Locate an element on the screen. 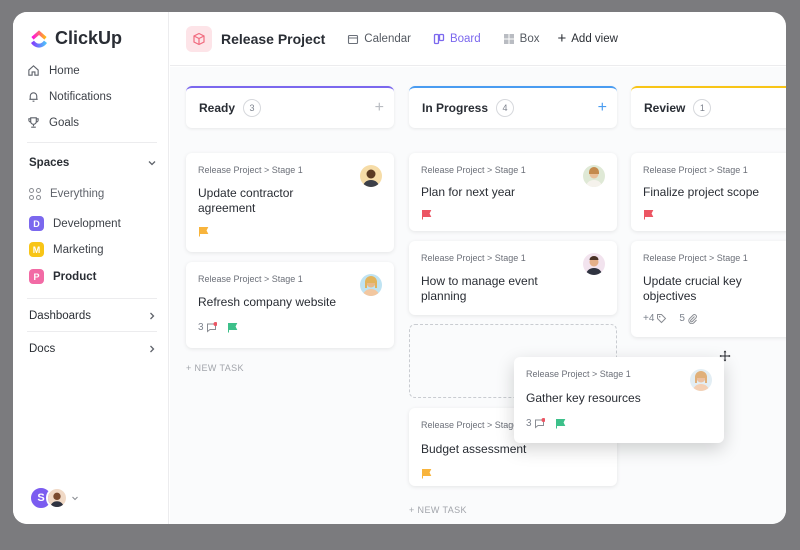 The height and width of the screenshot is (550, 800). task-title: Budget assessment is located at coordinates (474, 449).